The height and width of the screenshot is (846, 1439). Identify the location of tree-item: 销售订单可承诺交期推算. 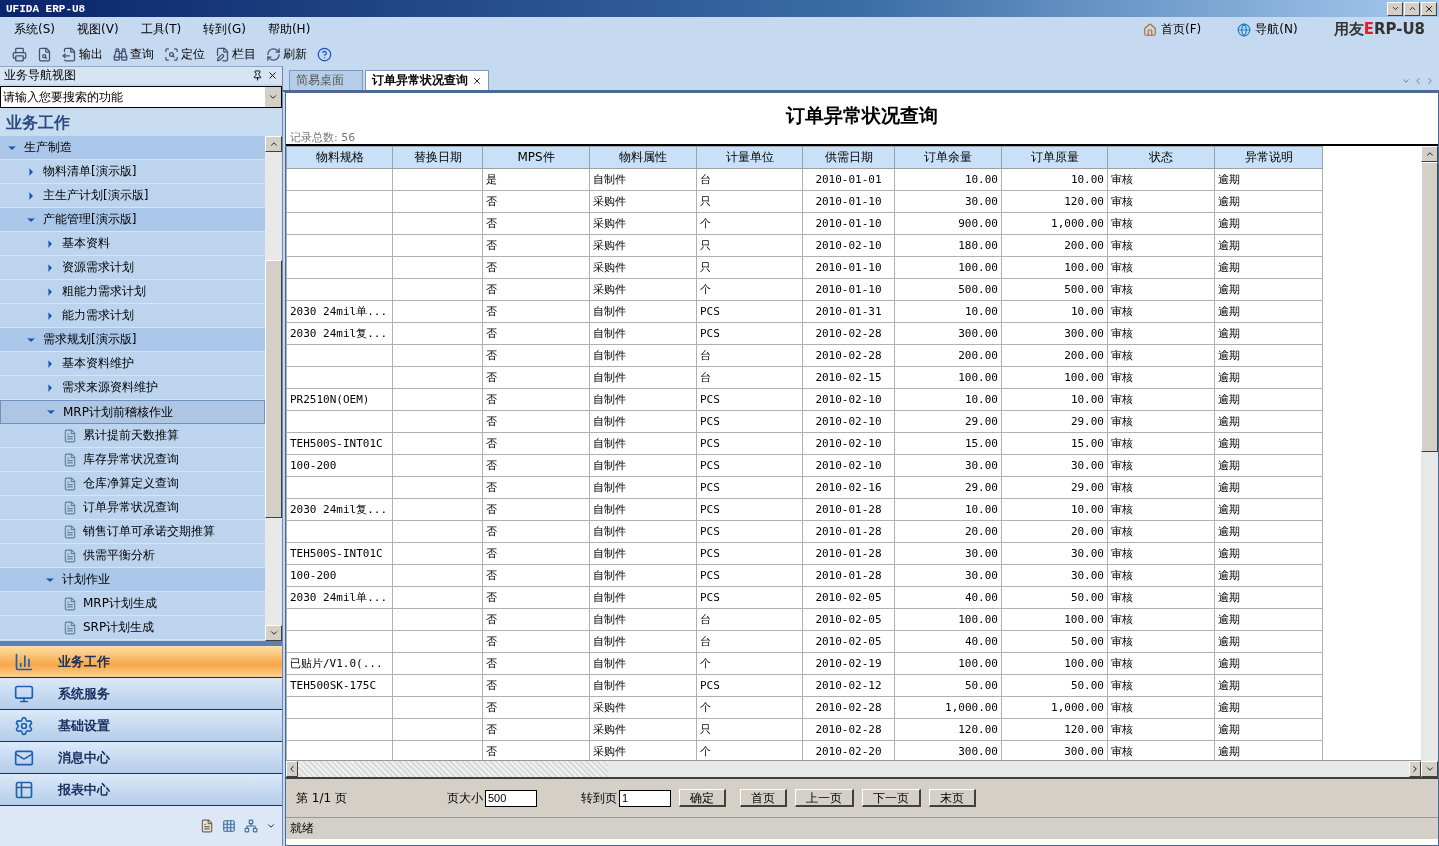
(132, 532).